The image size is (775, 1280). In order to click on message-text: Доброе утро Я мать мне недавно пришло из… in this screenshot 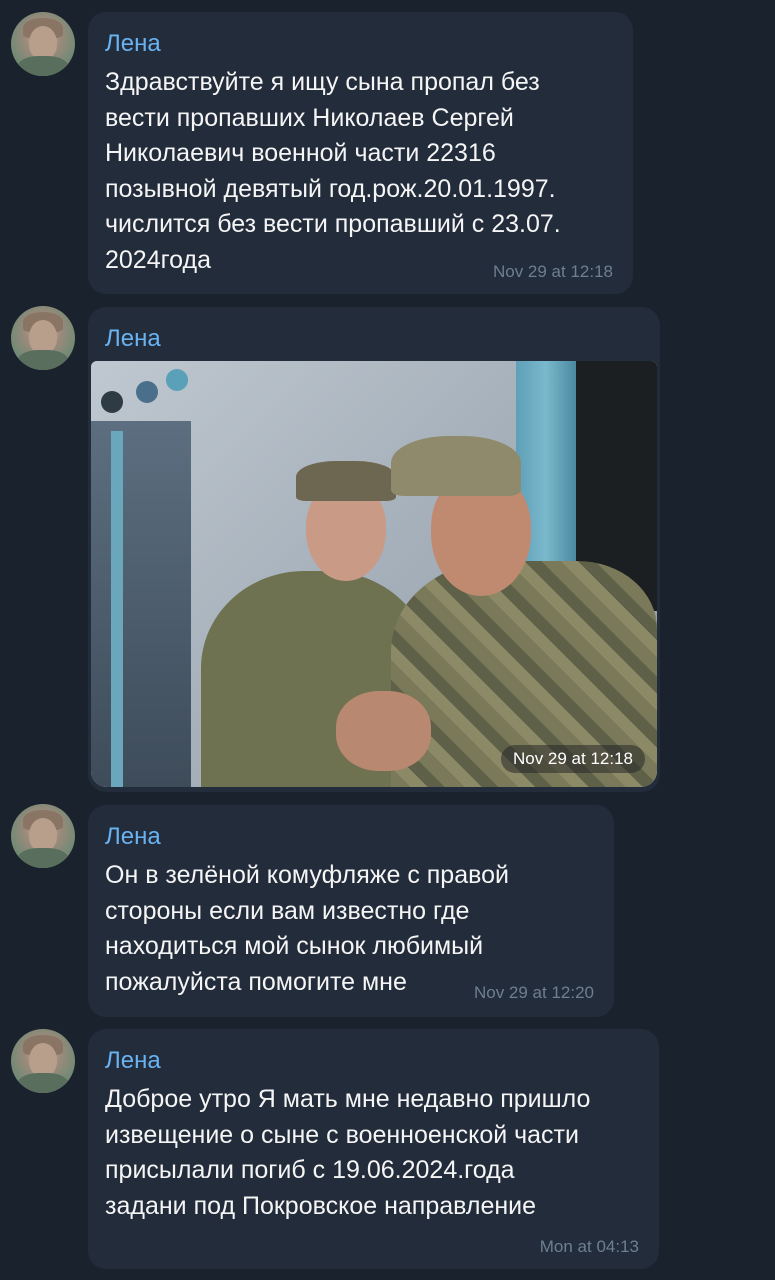, I will do `click(348, 1152)`.